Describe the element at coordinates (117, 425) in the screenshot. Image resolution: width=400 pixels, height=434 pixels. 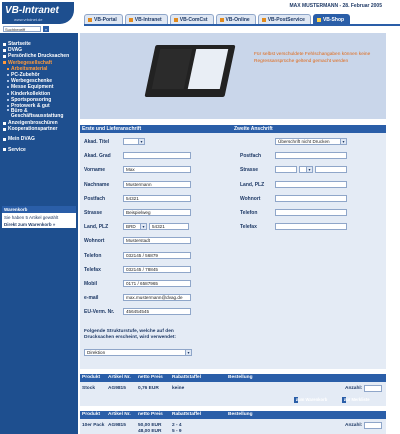
I see `article-number: AG9815` at that location.